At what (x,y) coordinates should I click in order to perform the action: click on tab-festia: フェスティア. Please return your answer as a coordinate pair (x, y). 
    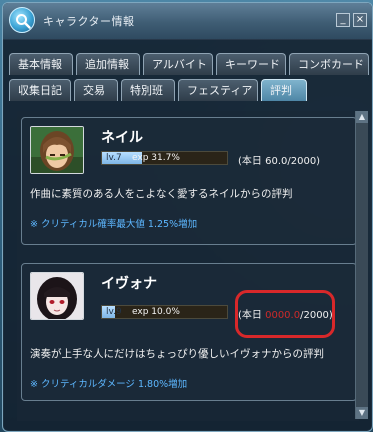
    Looking at the image, I should click on (218, 90).